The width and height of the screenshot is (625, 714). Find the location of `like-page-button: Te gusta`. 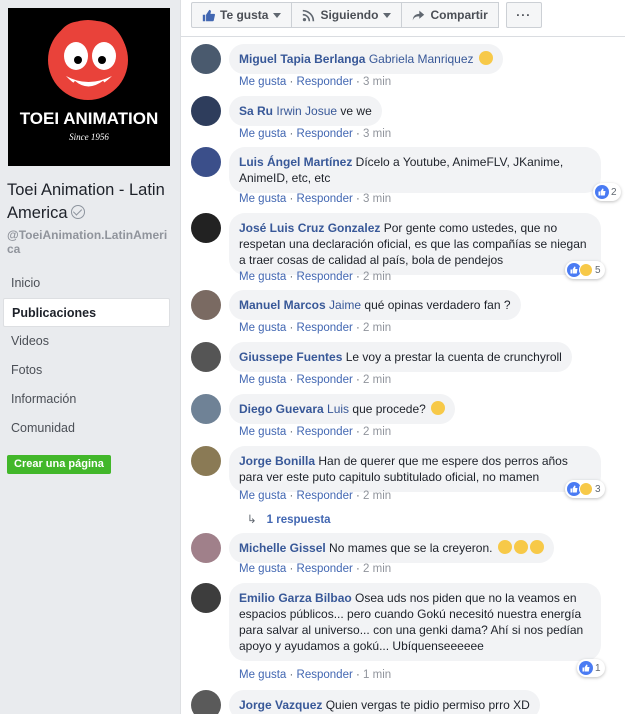

like-page-button: Te gusta is located at coordinates (242, 15).